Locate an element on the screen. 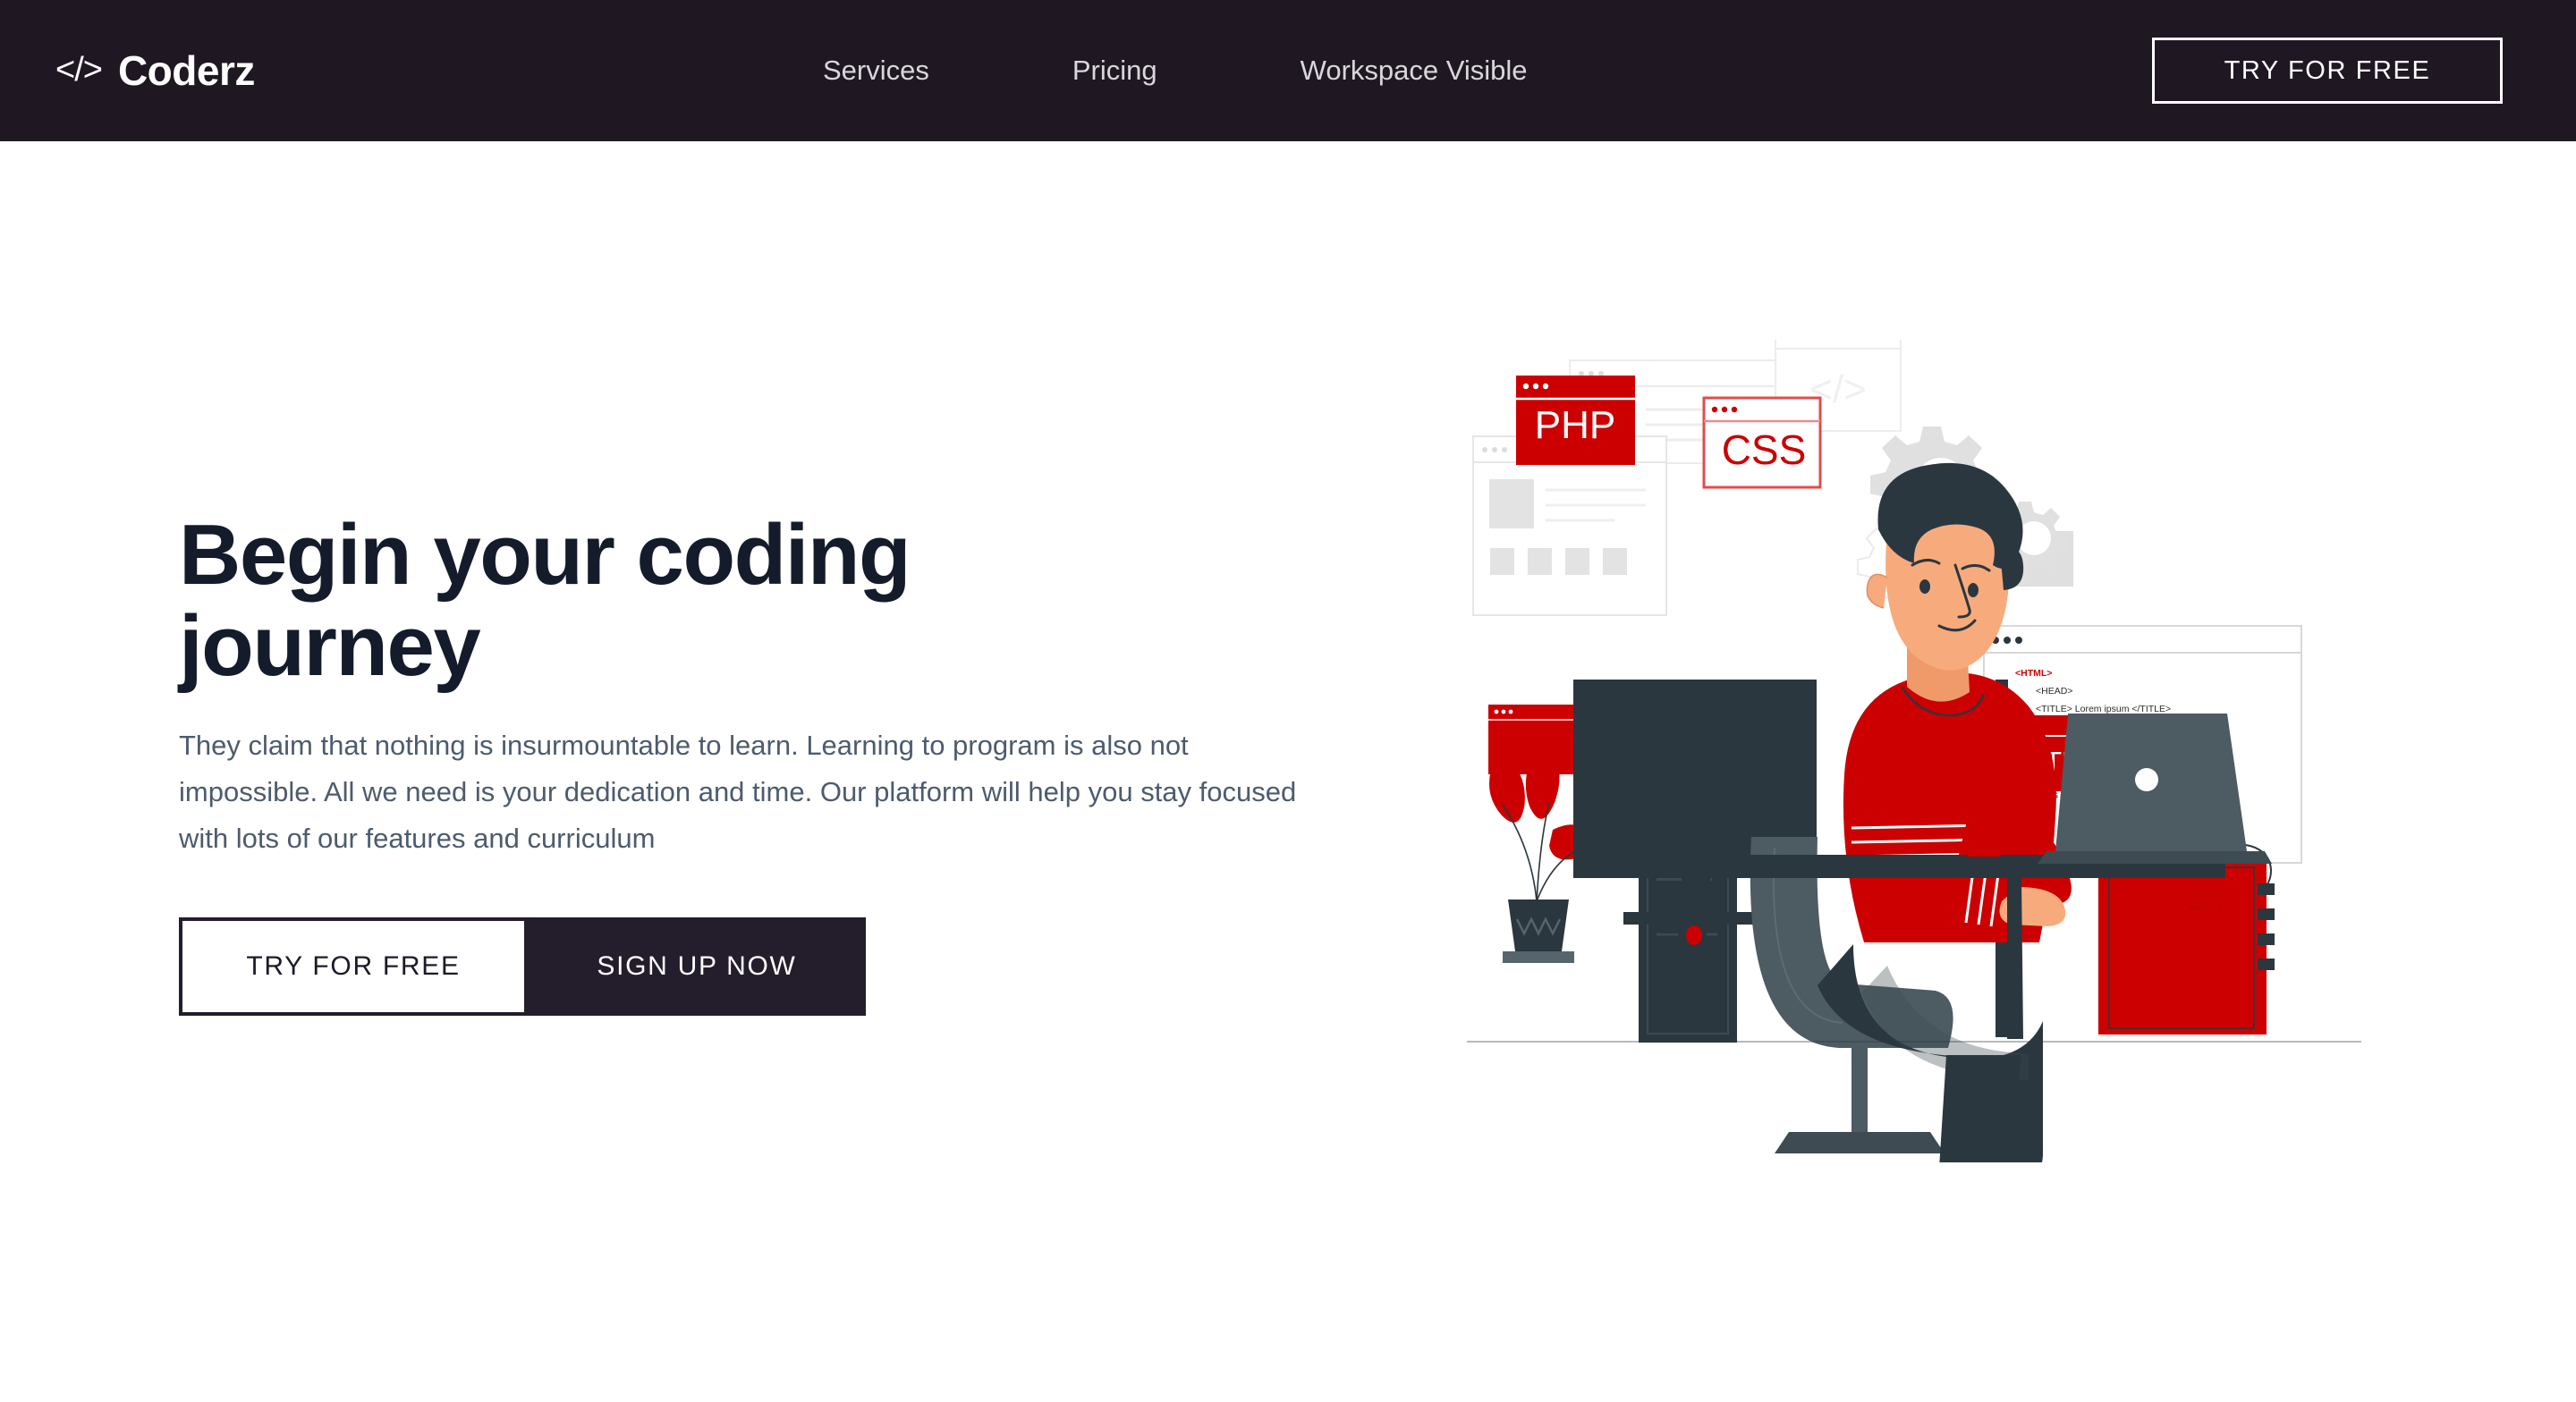 The image size is (2576, 1402). css-badge: CSS is located at coordinates (1762, 442).